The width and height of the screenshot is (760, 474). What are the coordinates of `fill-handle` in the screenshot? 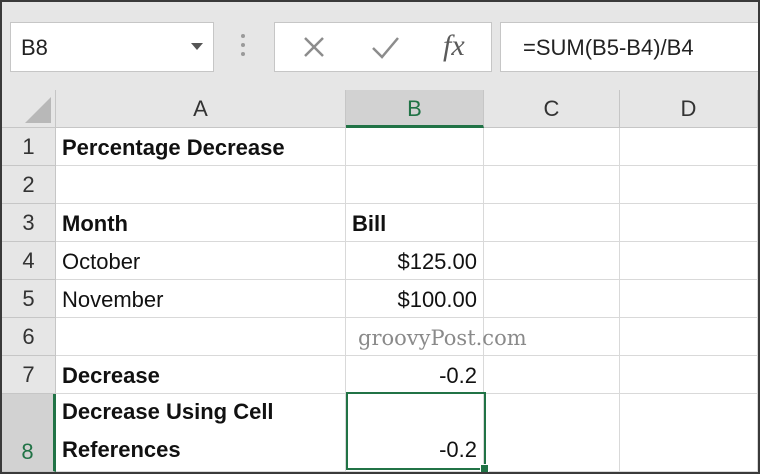 It's located at (484, 468).